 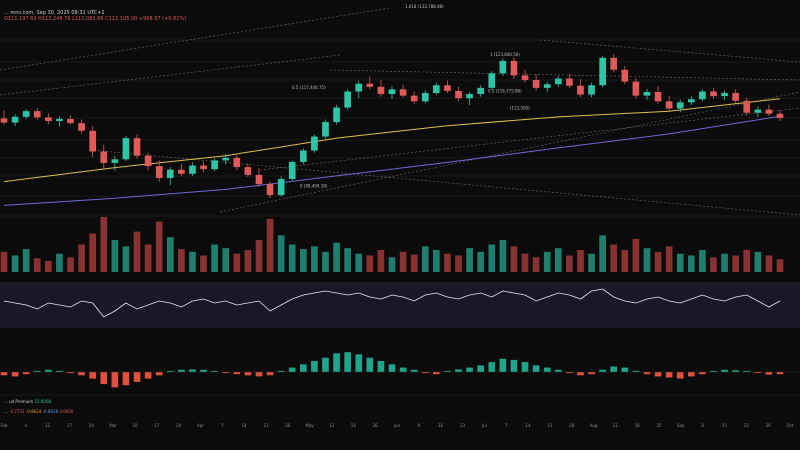 What do you see at coordinates (505, 91) in the screenshot?
I see `fib-label: 0.5 (116,775.88)` at bounding box center [505, 91].